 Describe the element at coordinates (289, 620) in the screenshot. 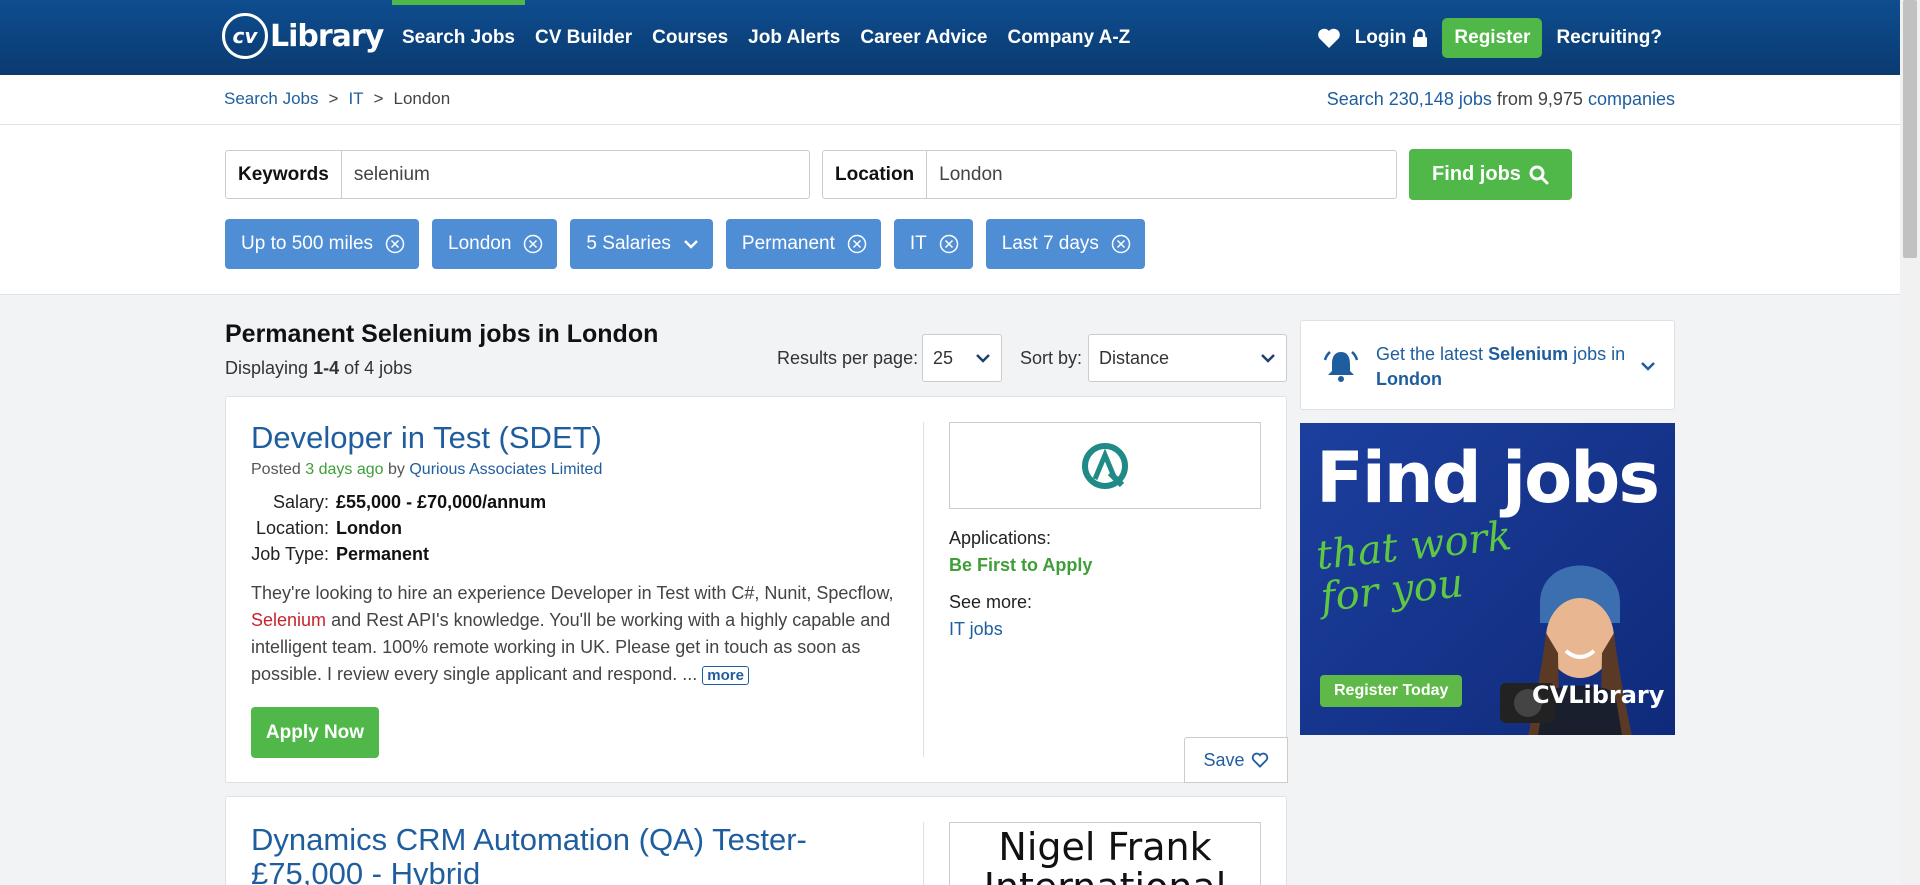

I see `desc-highlight: Selenium` at that location.